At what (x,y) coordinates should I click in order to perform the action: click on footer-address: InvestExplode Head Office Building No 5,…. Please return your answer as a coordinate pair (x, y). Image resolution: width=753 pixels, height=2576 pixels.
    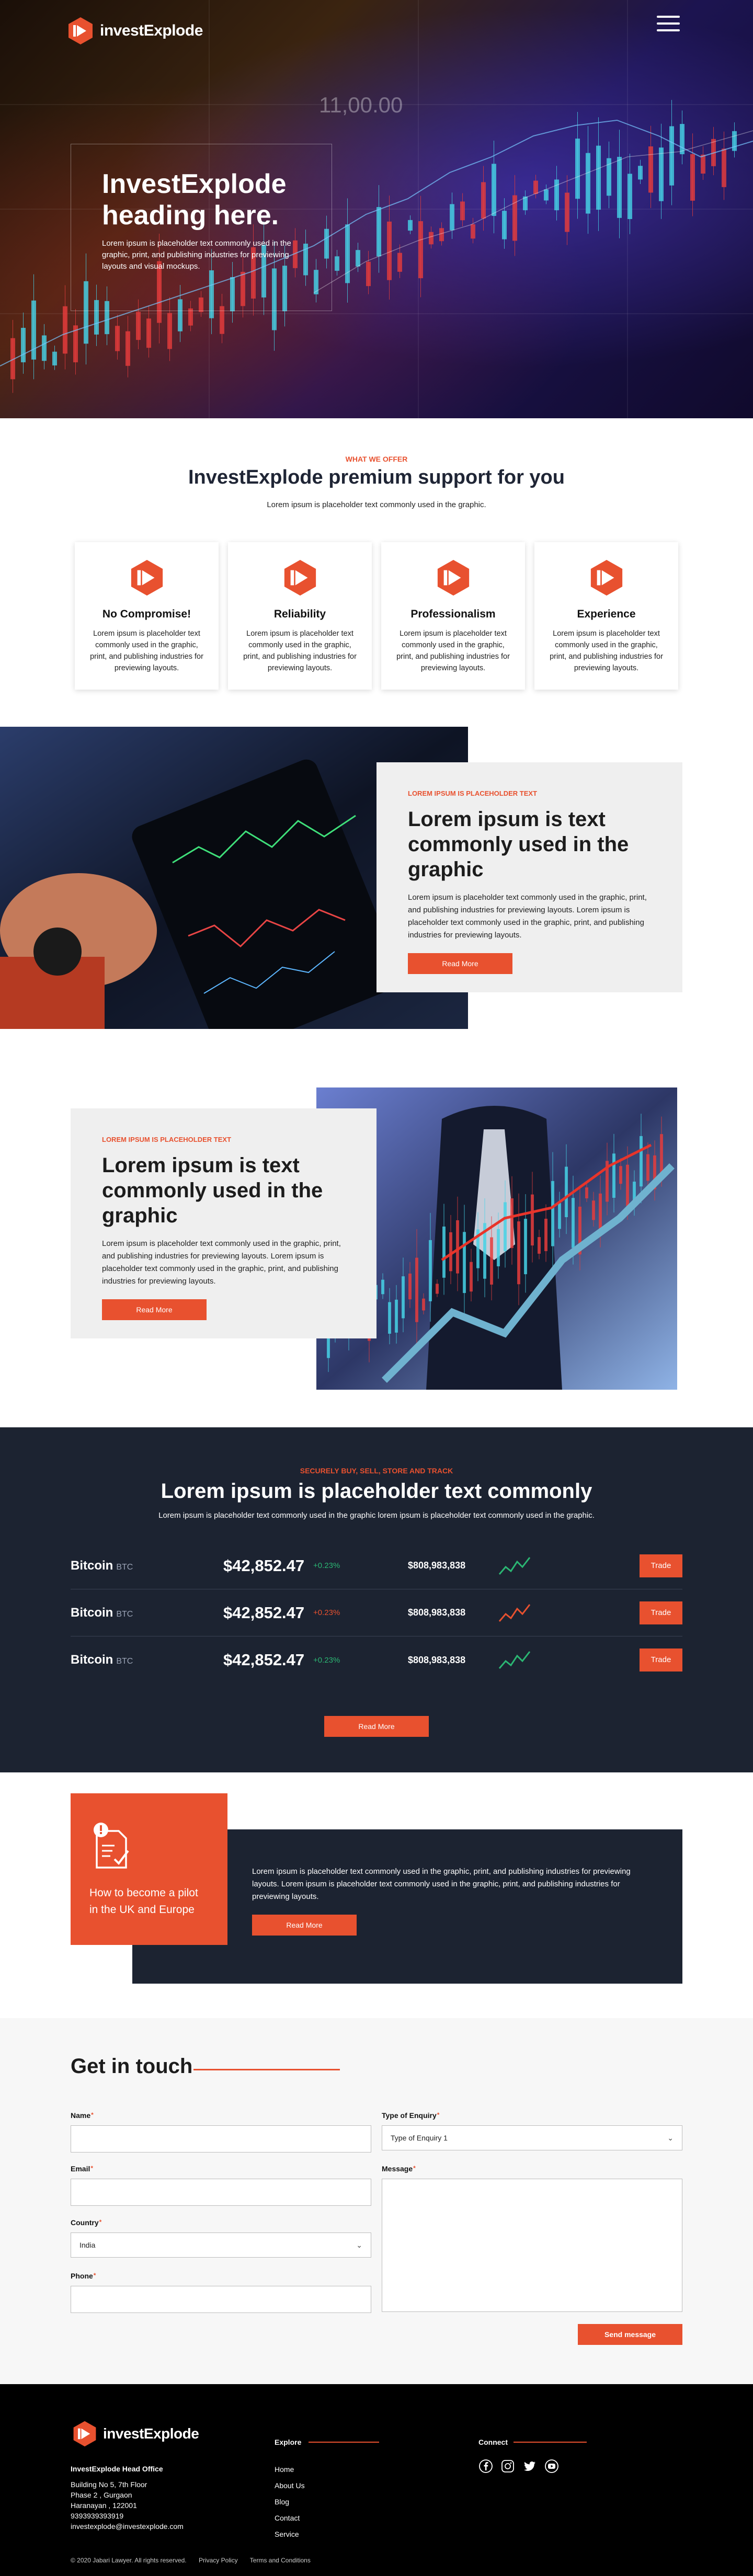
    Looking at the image, I should click on (127, 2498).